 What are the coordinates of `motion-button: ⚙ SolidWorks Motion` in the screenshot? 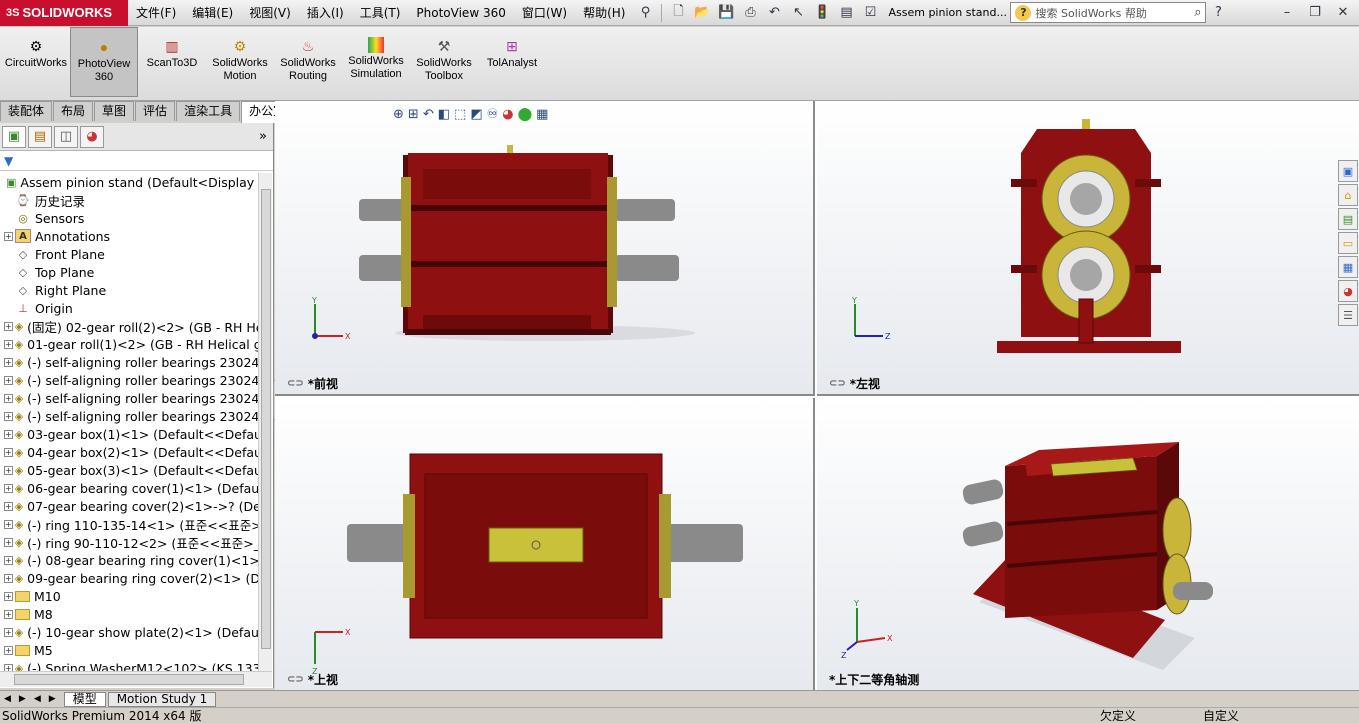 It's located at (240, 62).